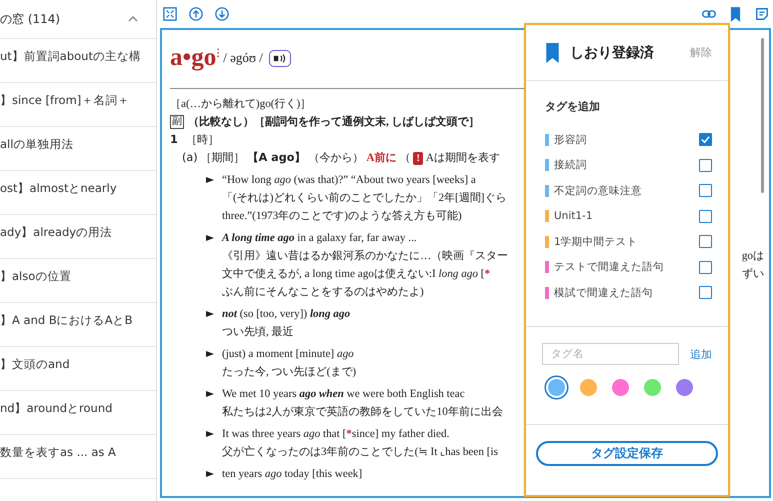  What do you see at coordinates (292, 474) in the screenshot?
I see `example-text: ten years ago today [this week]` at bounding box center [292, 474].